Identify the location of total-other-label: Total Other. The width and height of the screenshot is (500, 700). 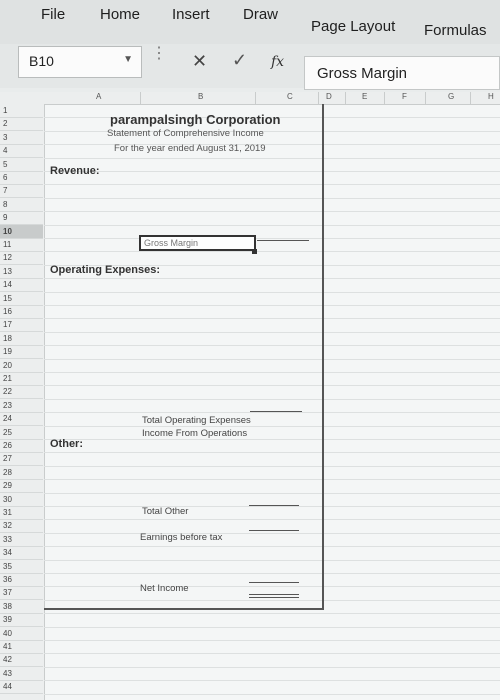
(165, 511).